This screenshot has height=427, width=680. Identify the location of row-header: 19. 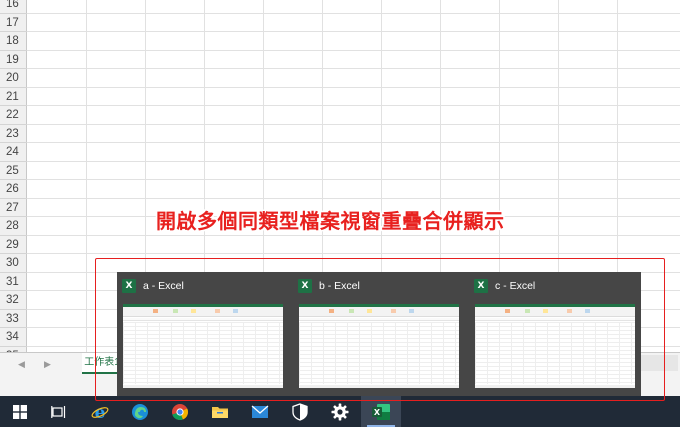
(13, 60).